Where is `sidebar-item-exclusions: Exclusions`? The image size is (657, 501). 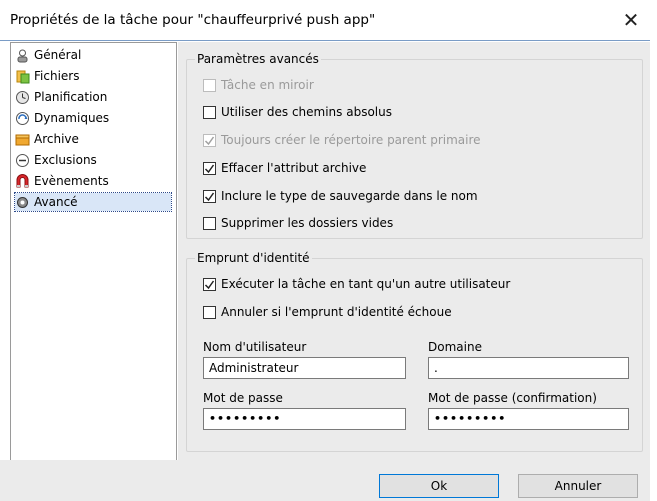
sidebar-item-exclusions: Exclusions is located at coordinates (56, 160).